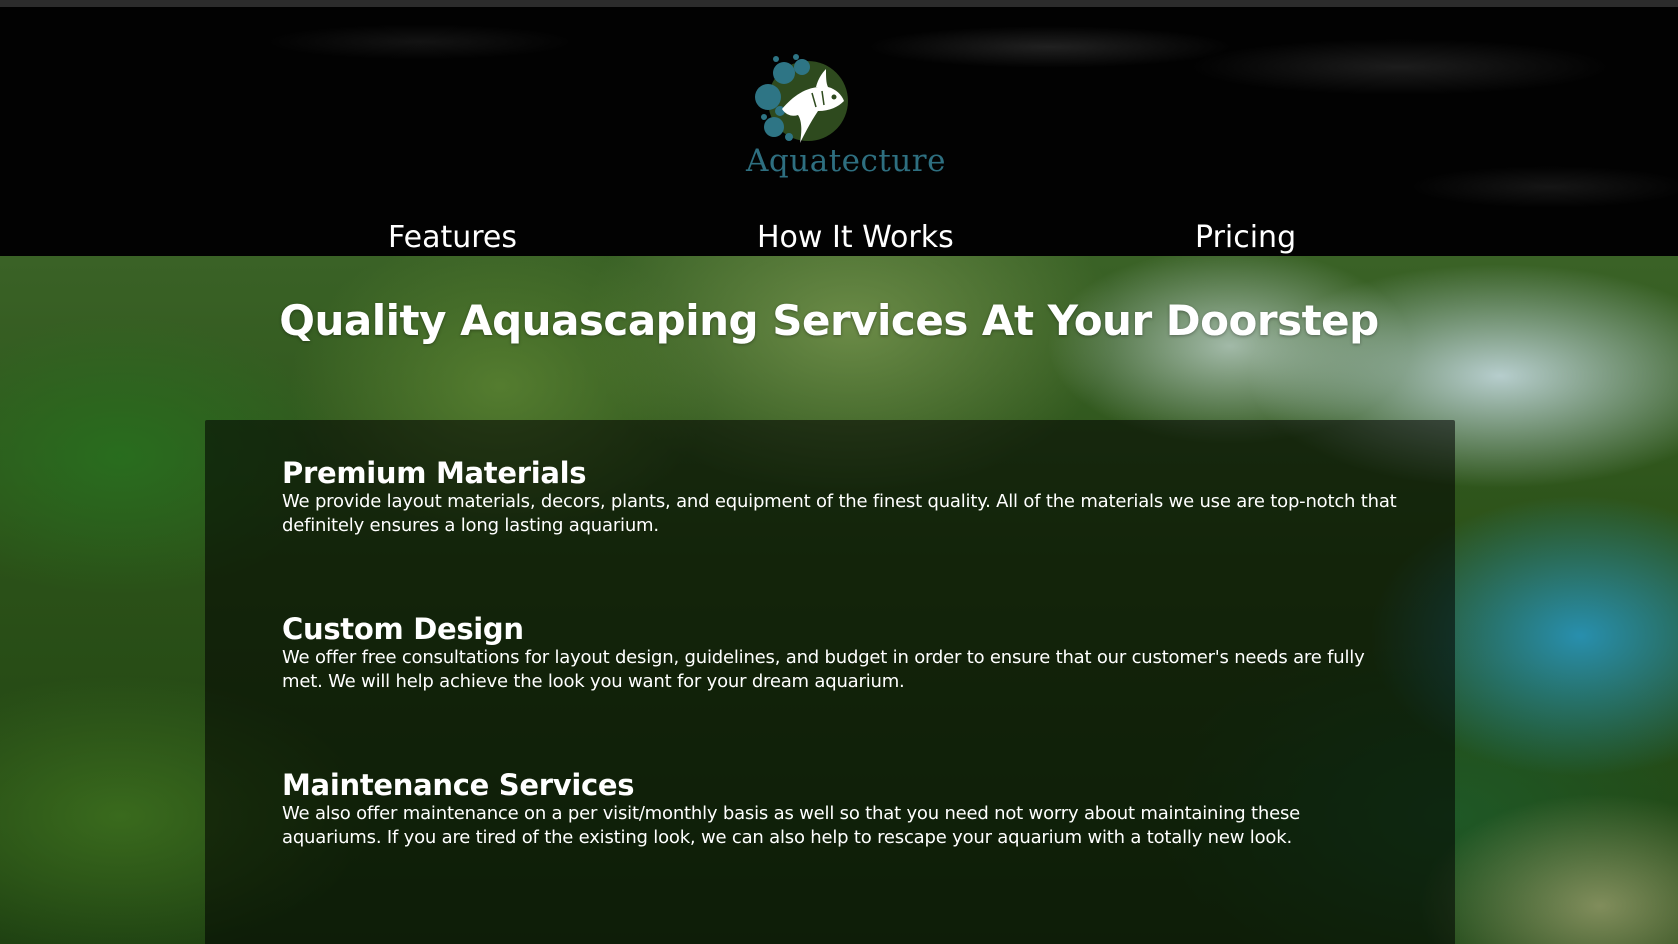  Describe the element at coordinates (839, 3) in the screenshot. I see `top-border` at that location.